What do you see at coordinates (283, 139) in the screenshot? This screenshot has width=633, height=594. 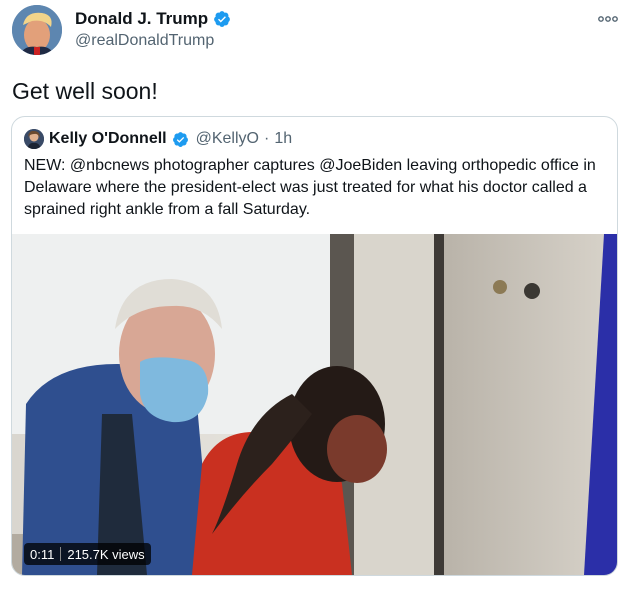 I see `quoted-timestamp: 1h` at bounding box center [283, 139].